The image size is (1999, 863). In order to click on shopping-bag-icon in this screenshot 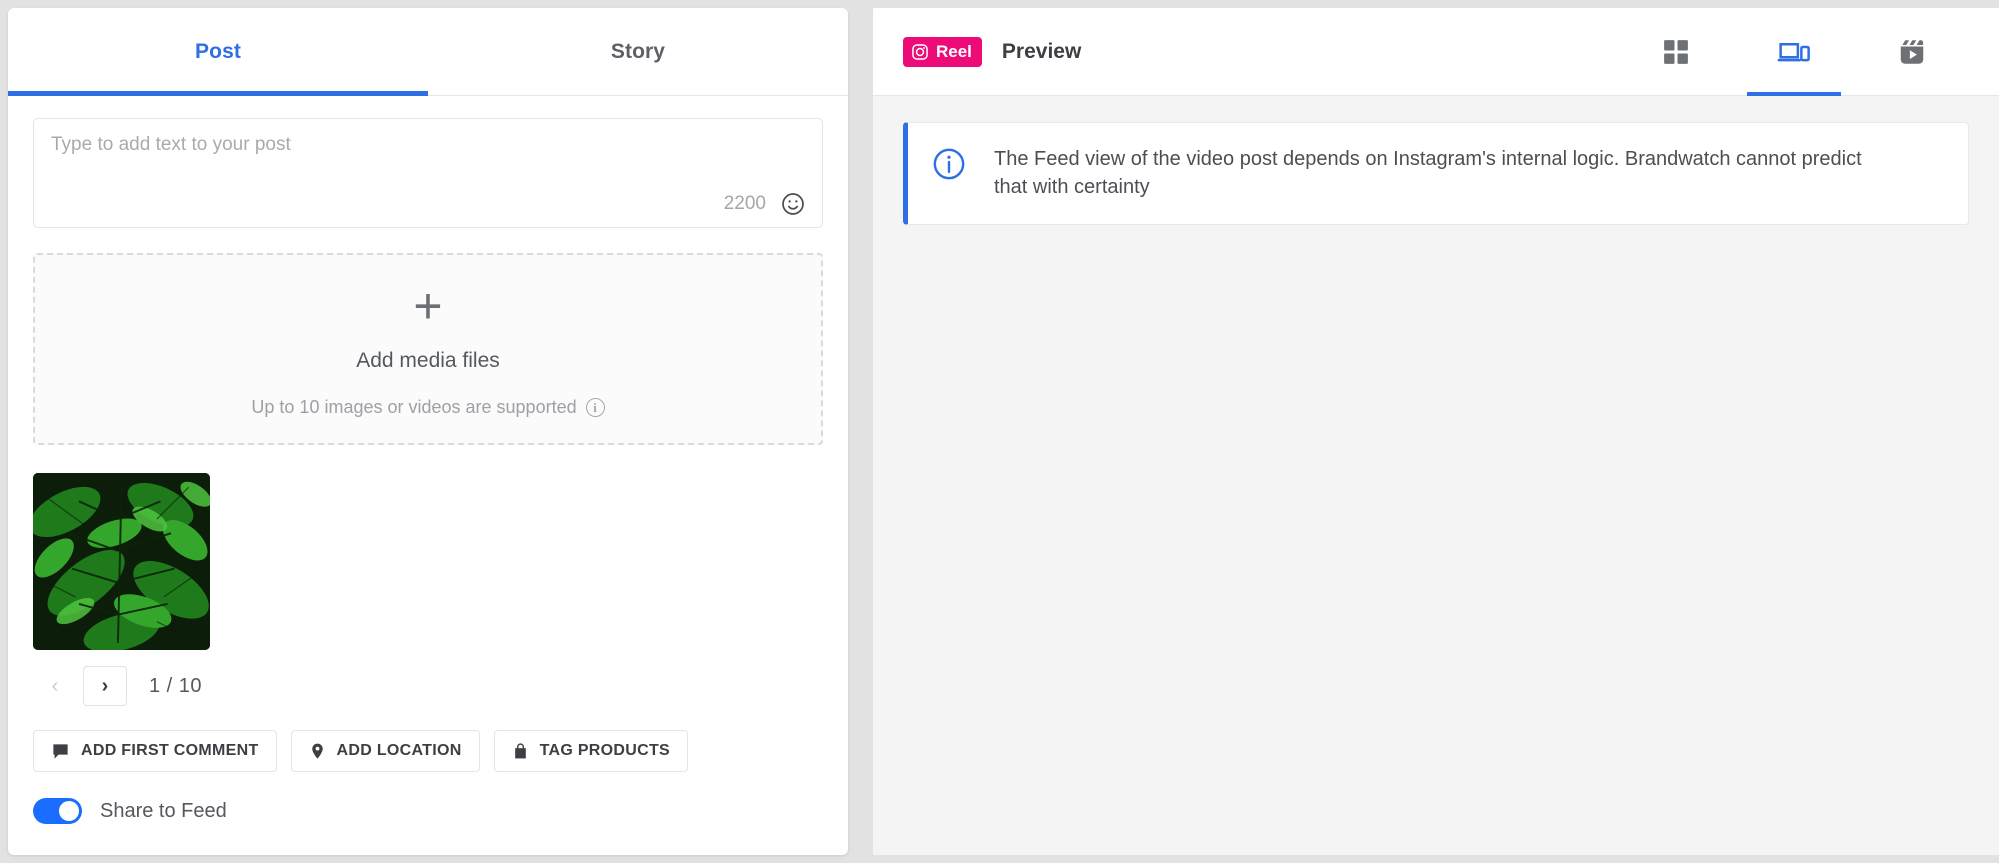, I will do `click(520, 751)`.